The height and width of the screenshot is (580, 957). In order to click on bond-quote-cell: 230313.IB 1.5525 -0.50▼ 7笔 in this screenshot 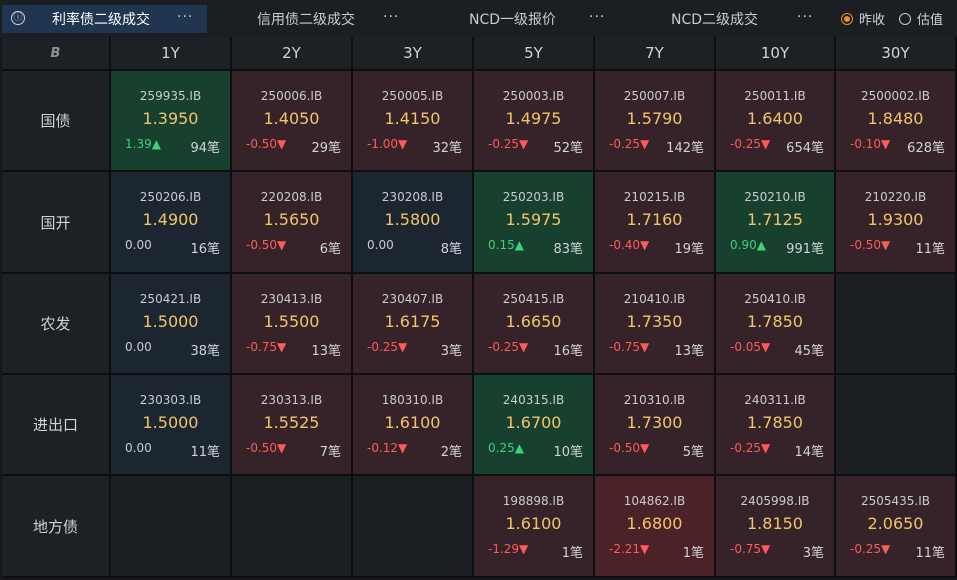, I will do `click(292, 425)`.